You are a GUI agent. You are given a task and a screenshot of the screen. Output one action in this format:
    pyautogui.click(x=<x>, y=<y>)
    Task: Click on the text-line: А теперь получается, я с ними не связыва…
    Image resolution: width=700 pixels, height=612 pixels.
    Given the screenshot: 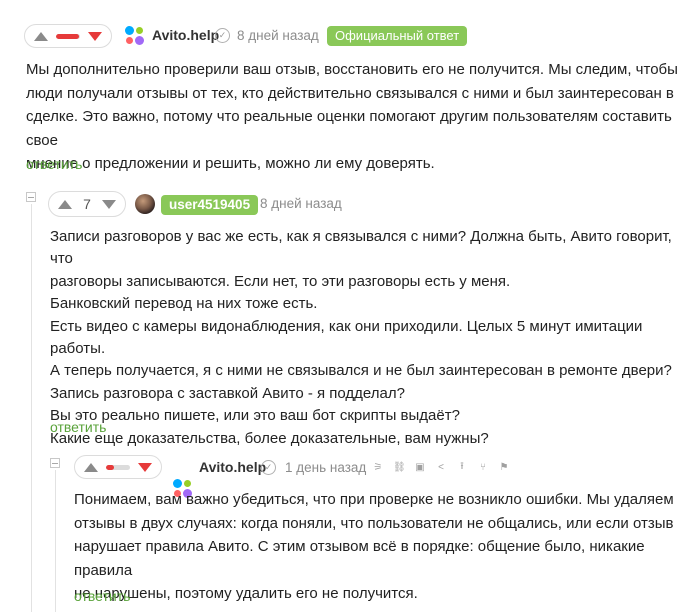 What is the action you would take?
    pyautogui.click(x=361, y=371)
    